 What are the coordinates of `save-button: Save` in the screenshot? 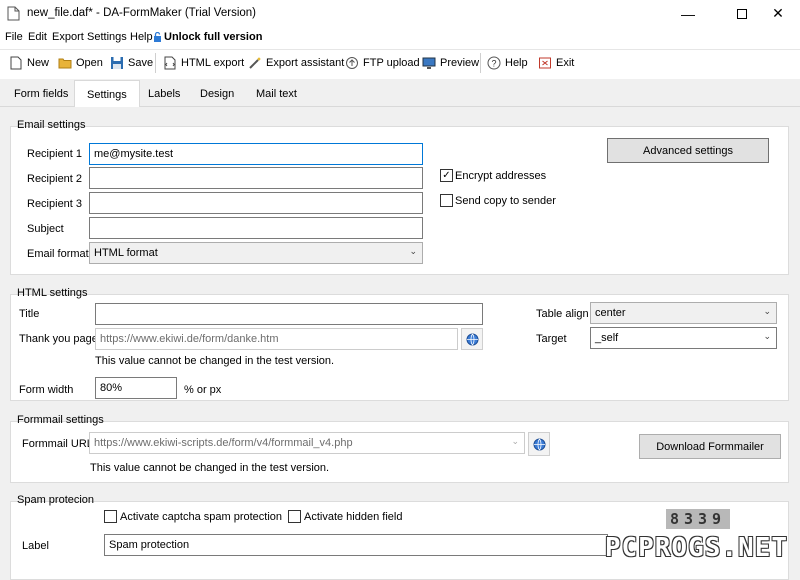 It's located at (131, 63).